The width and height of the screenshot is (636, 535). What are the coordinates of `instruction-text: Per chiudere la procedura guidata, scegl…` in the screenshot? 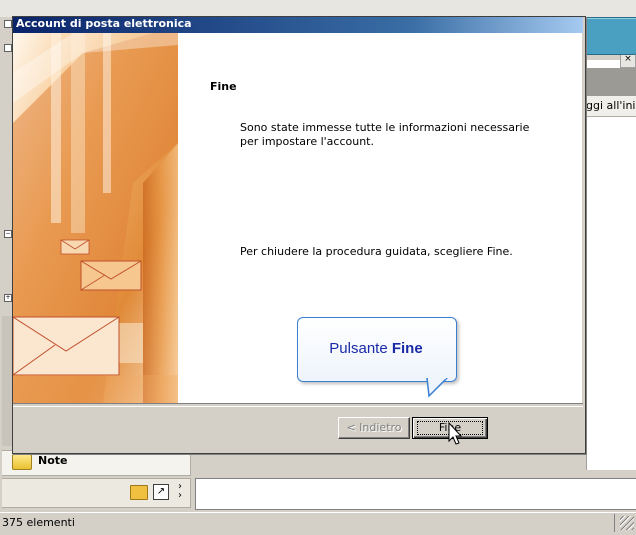 It's located at (376, 251).